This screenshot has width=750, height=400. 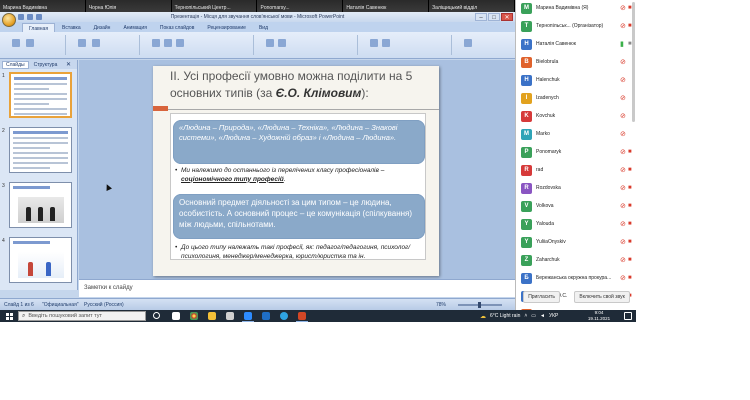 What do you see at coordinates (128, 6) in the screenshot?
I see `video-tile: Чорна Юлія` at bounding box center [128, 6].